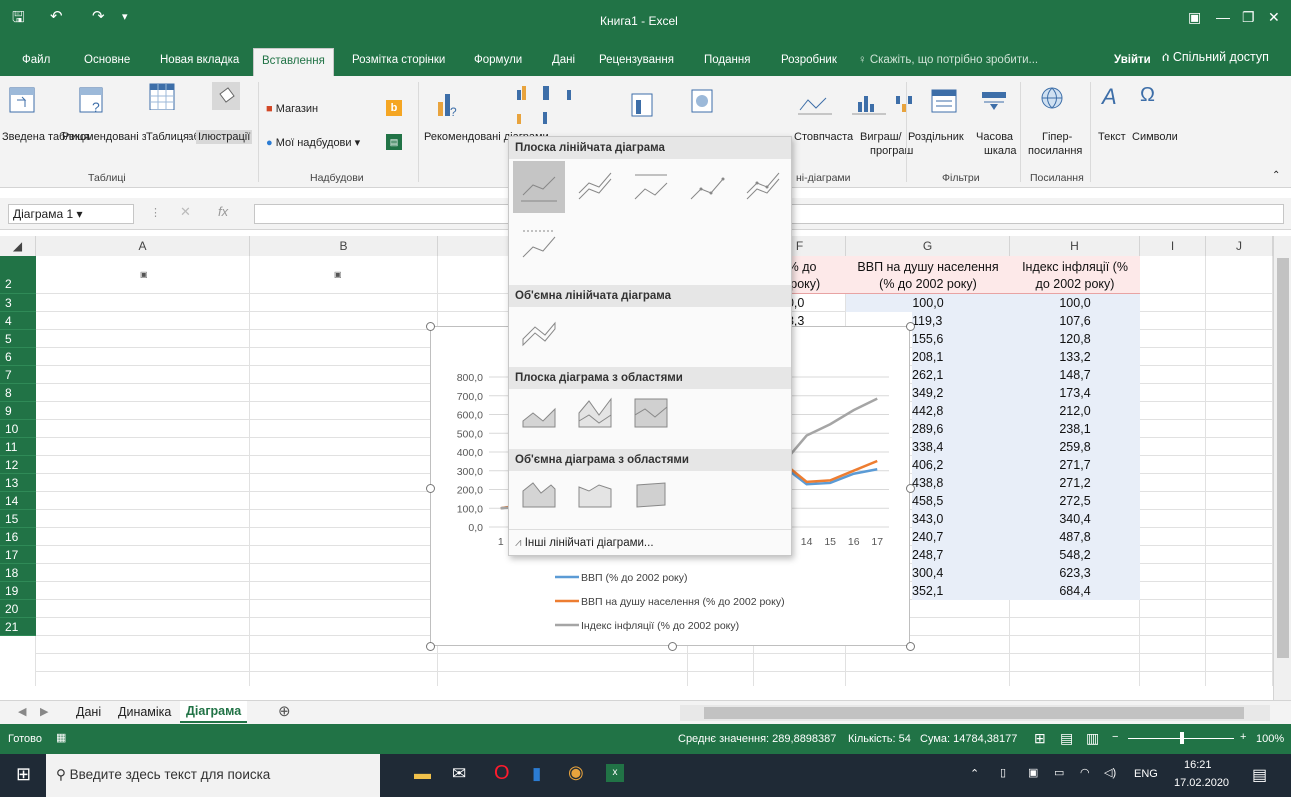 This screenshot has height=797, width=1291. Describe the element at coordinates (18, 393) in the screenshot. I see `row-header: 8` at that location.